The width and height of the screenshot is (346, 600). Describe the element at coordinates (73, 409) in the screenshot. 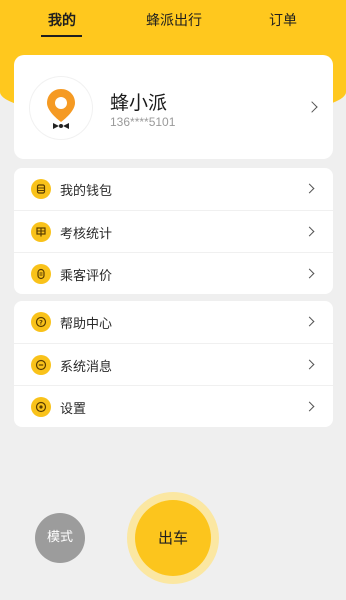

I see `menu-item-label: 设置` at that location.